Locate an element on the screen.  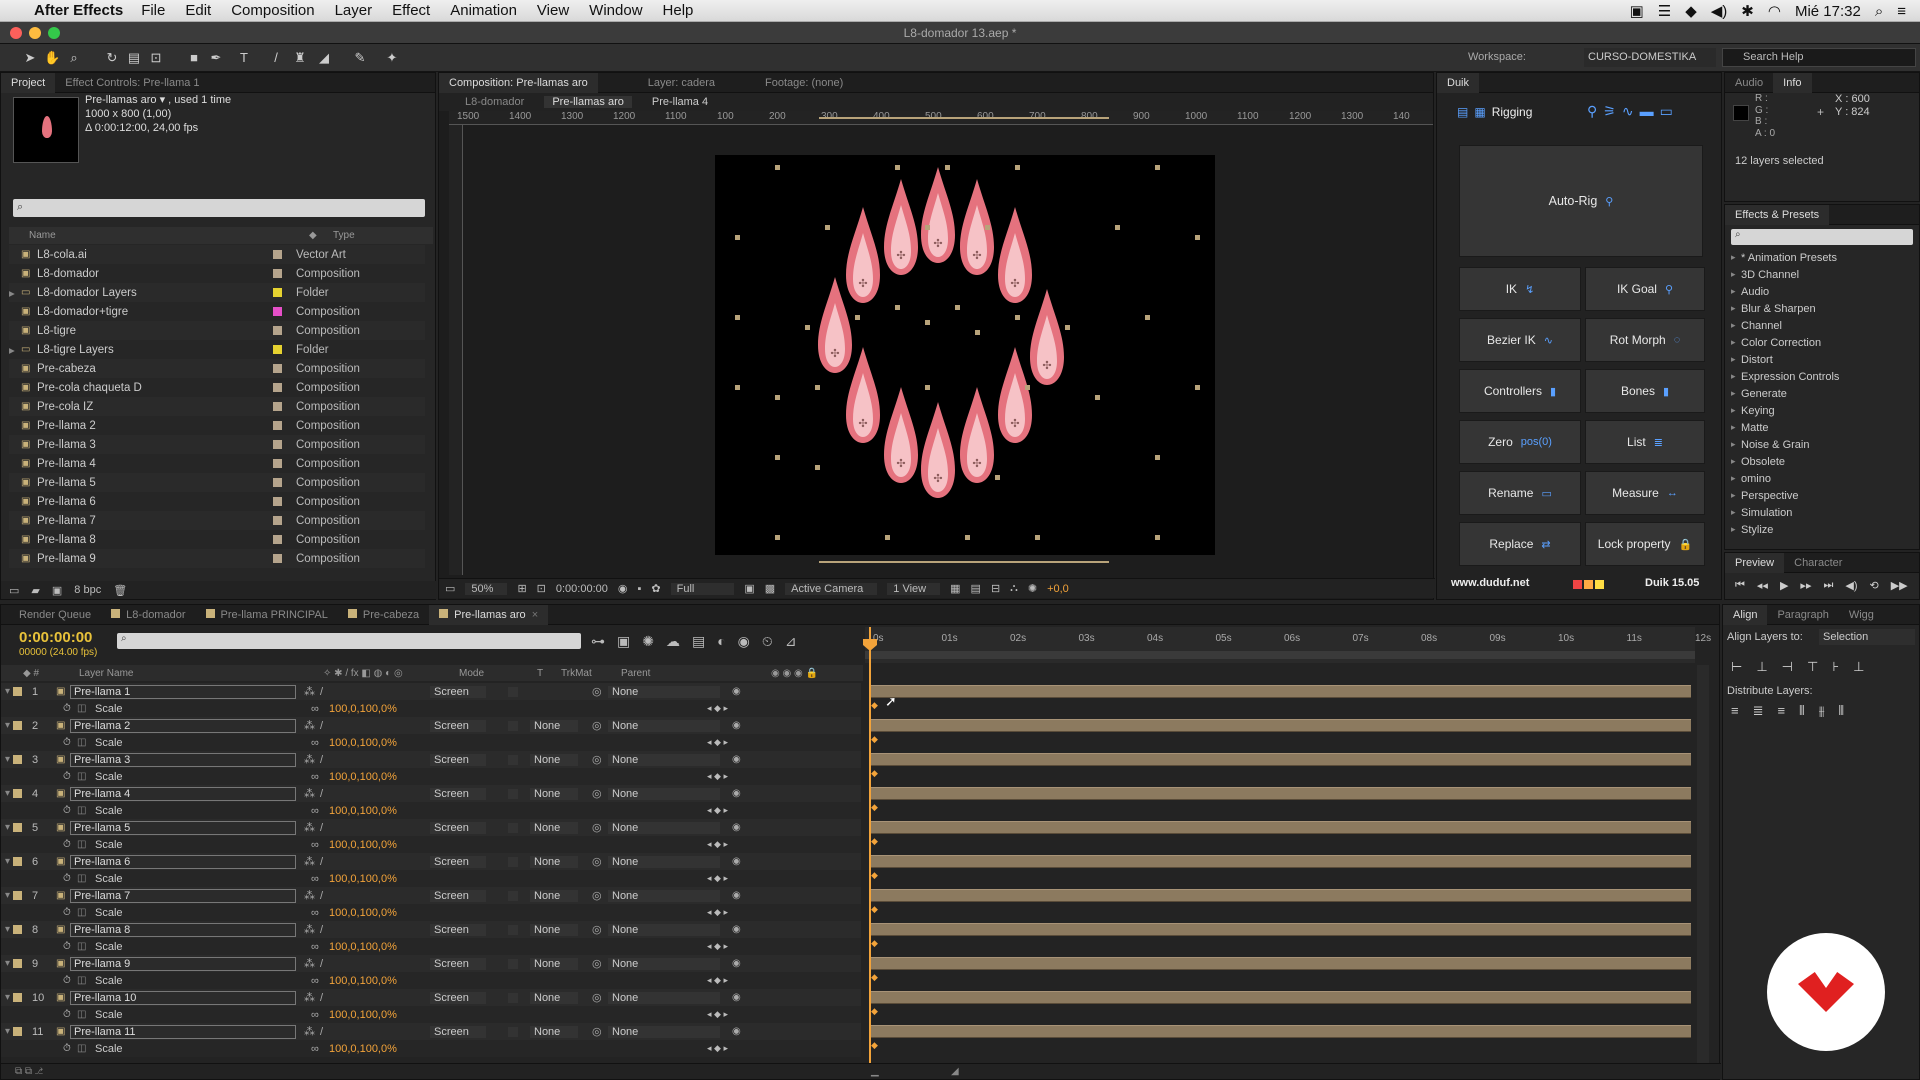
draft3d-icon: ⛬ is located at coordinates (1014, 588).